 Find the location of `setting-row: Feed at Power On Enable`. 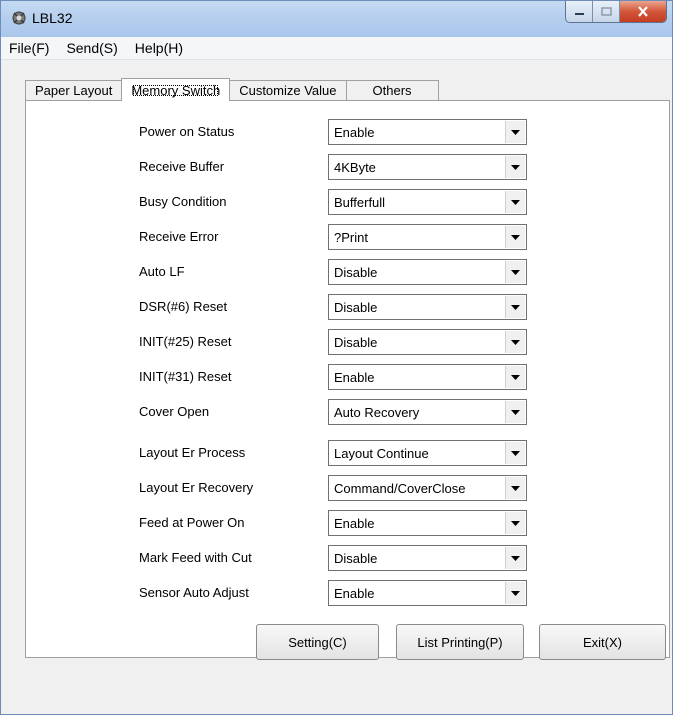

setting-row: Feed at Power On Enable is located at coordinates (347, 525).